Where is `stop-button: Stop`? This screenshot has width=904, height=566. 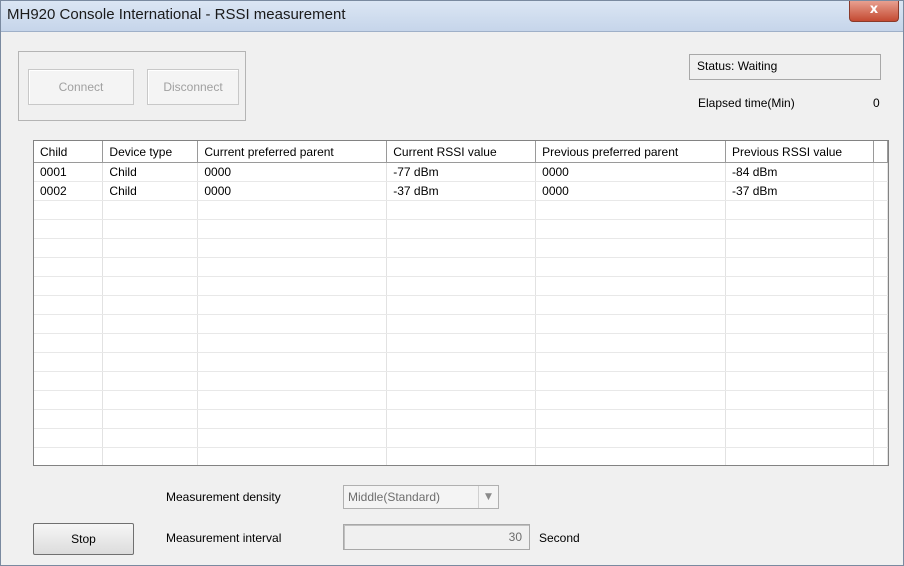 stop-button: Stop is located at coordinates (83, 539).